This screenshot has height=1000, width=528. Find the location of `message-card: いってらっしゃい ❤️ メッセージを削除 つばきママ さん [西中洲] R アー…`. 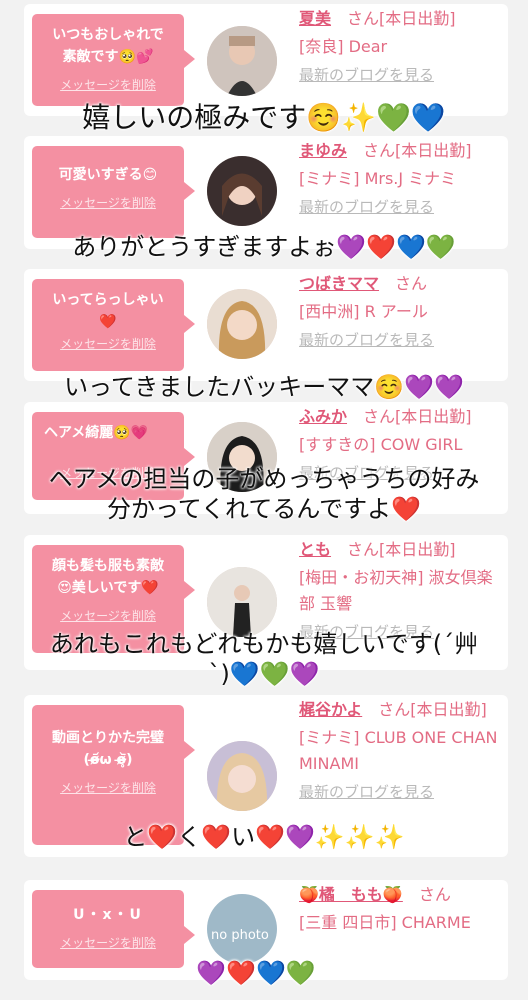

message-card: いってらっしゃい ❤️ メッセージを削除 つばきママ さん [西中洲] R アー… is located at coordinates (266, 325).